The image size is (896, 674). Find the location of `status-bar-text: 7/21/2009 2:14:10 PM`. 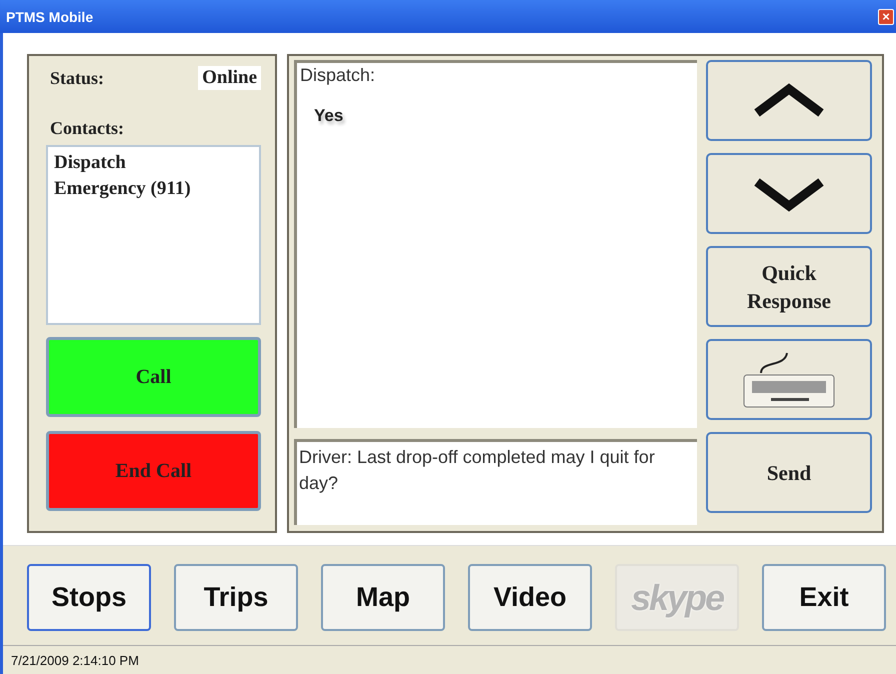

status-bar-text: 7/21/2009 2:14:10 PM is located at coordinates (75, 660).